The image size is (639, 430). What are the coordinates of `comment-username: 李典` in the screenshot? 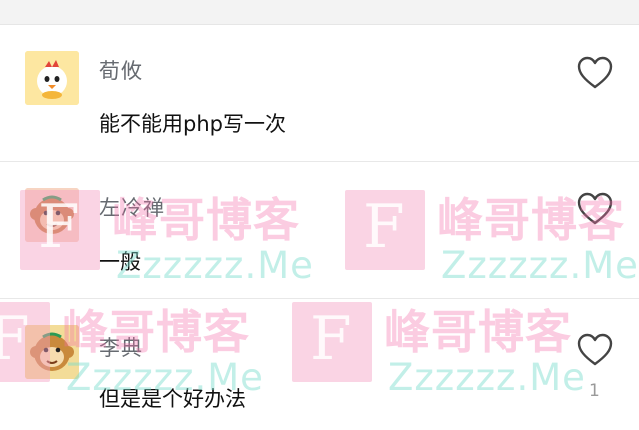 It's located at (121, 347).